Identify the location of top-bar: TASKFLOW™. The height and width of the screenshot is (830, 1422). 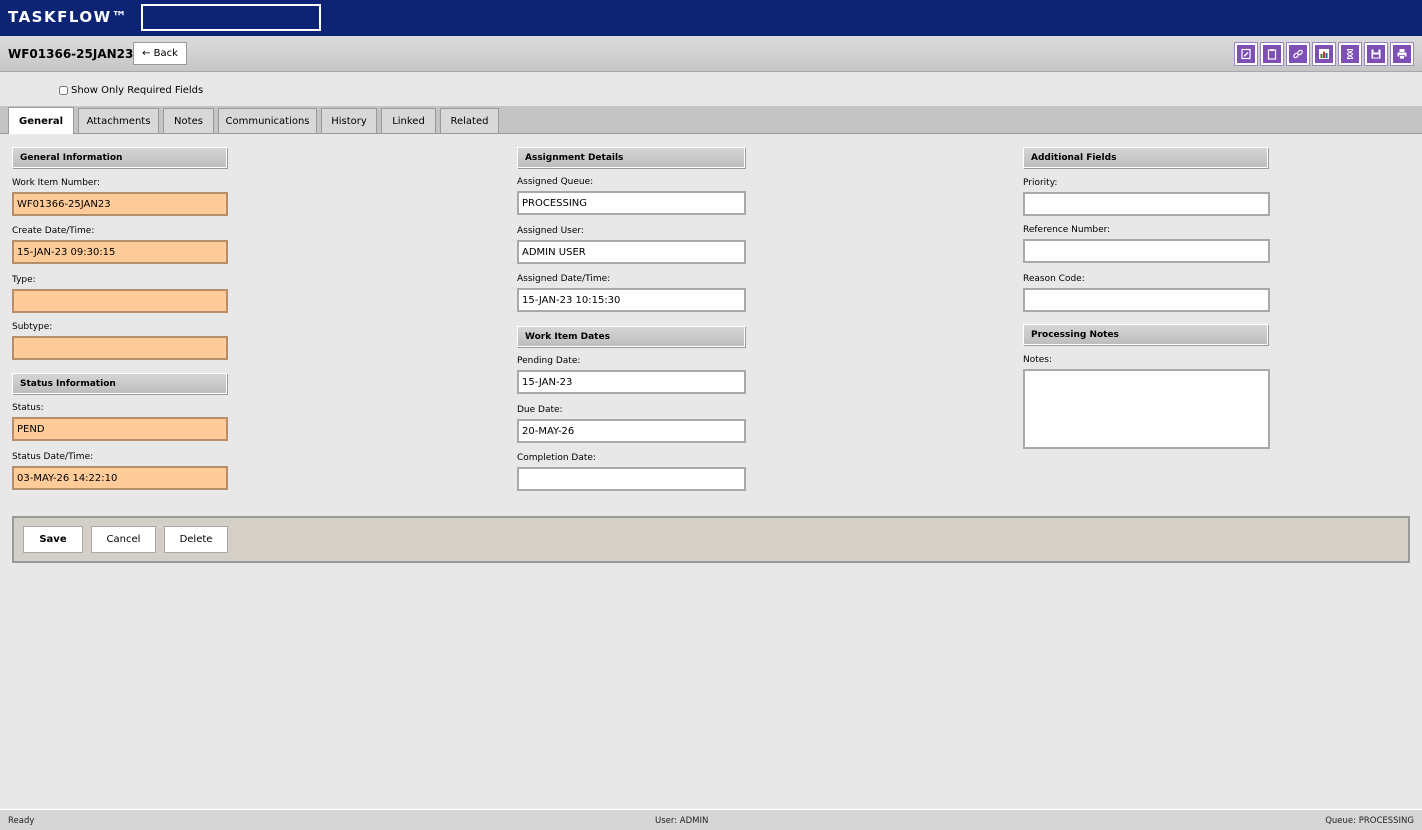
(711, 18).